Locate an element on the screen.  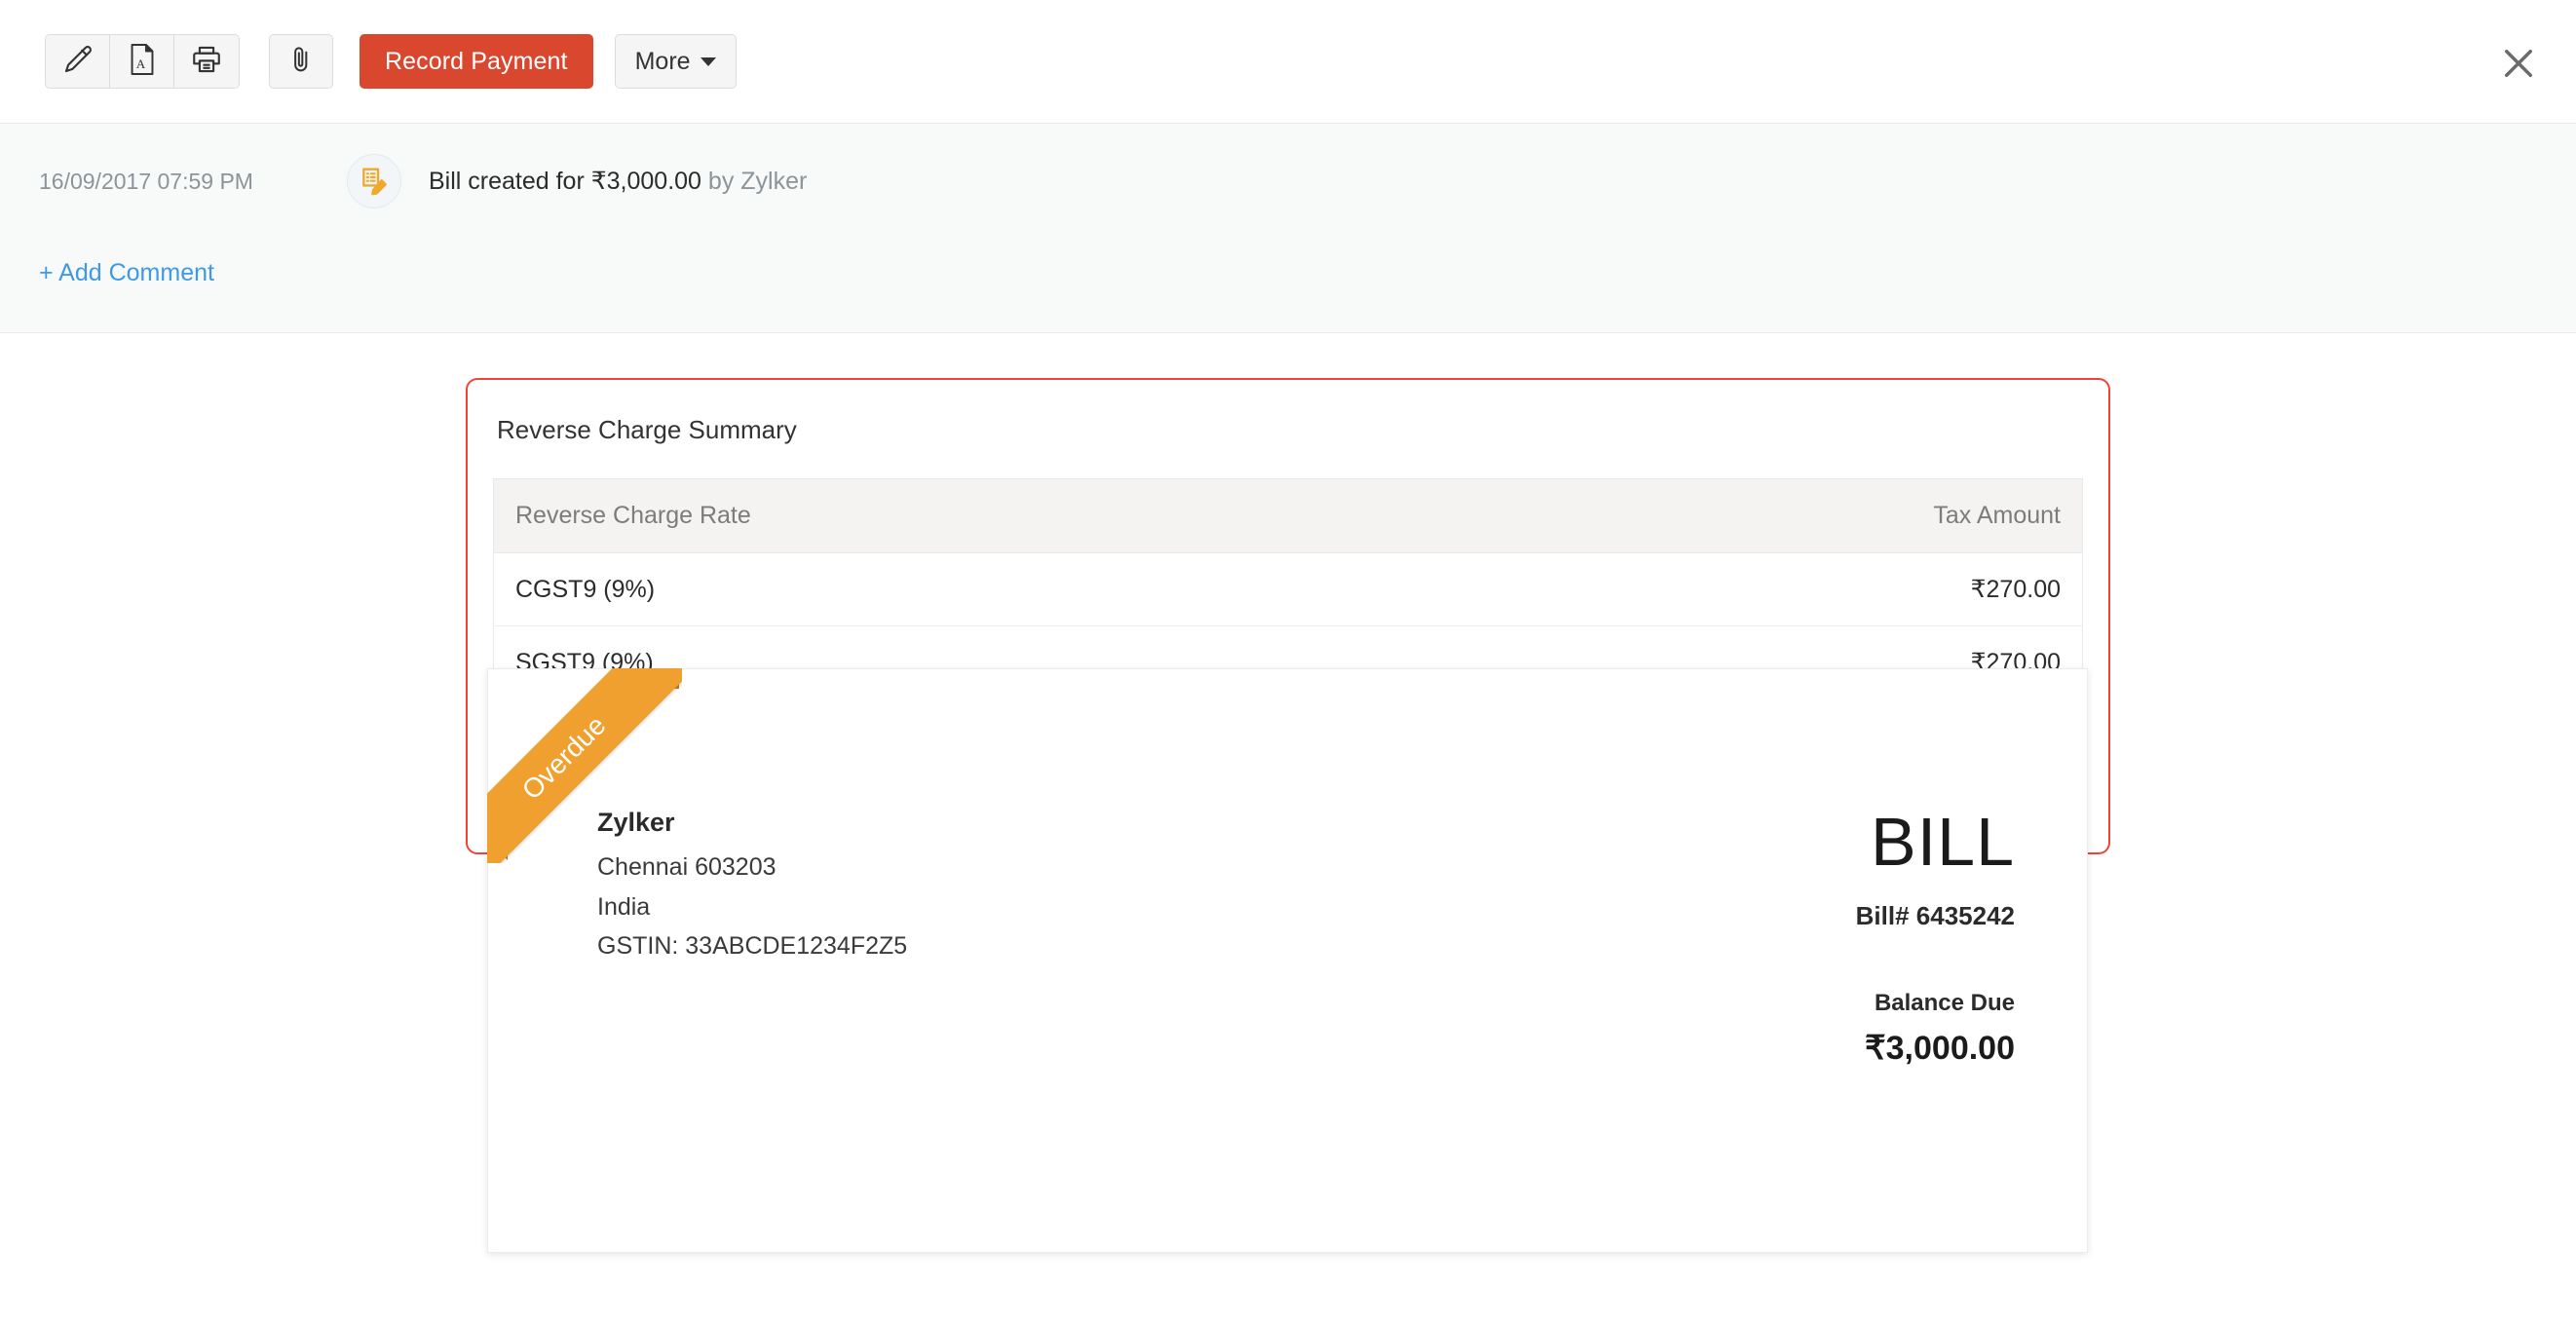
pdf-icon: A is located at coordinates (142, 62).